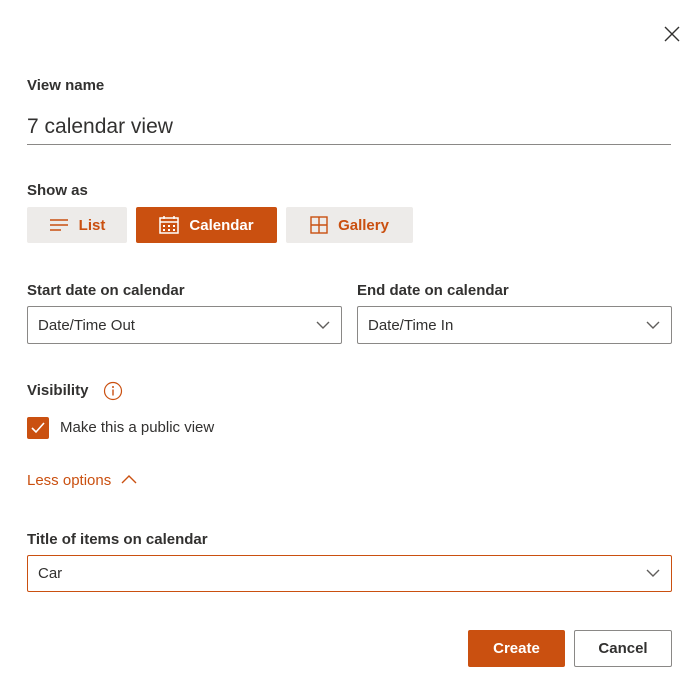 The width and height of the screenshot is (698, 697). I want to click on info-icon, so click(113, 393).